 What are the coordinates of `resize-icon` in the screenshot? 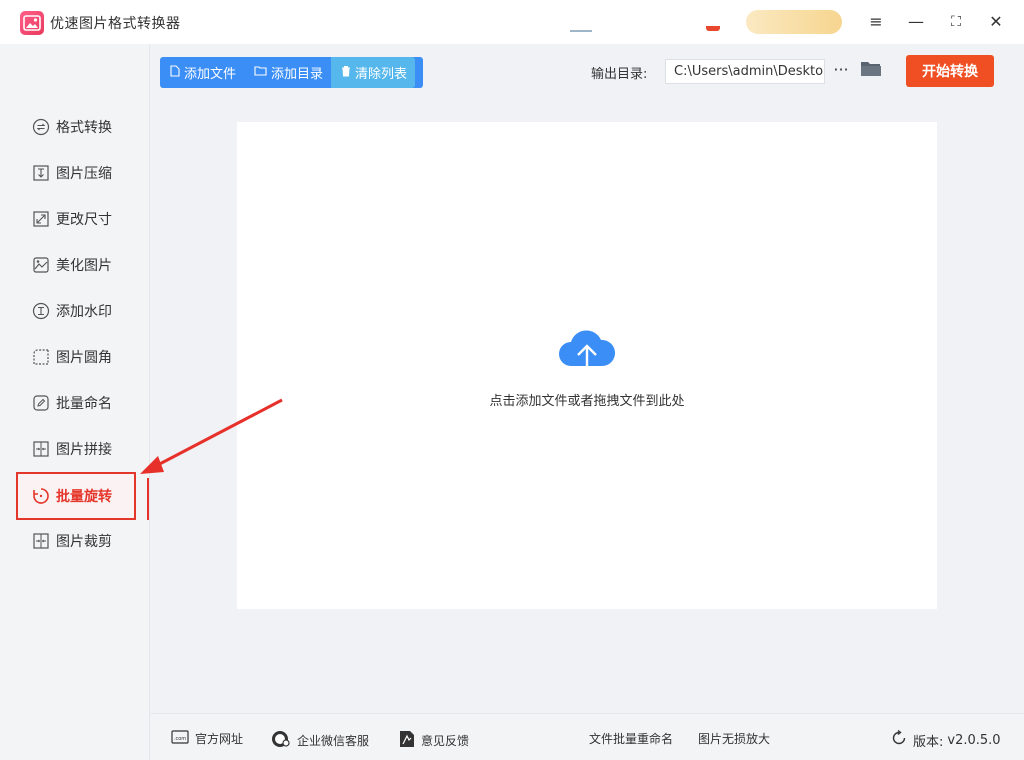 It's located at (41, 219).